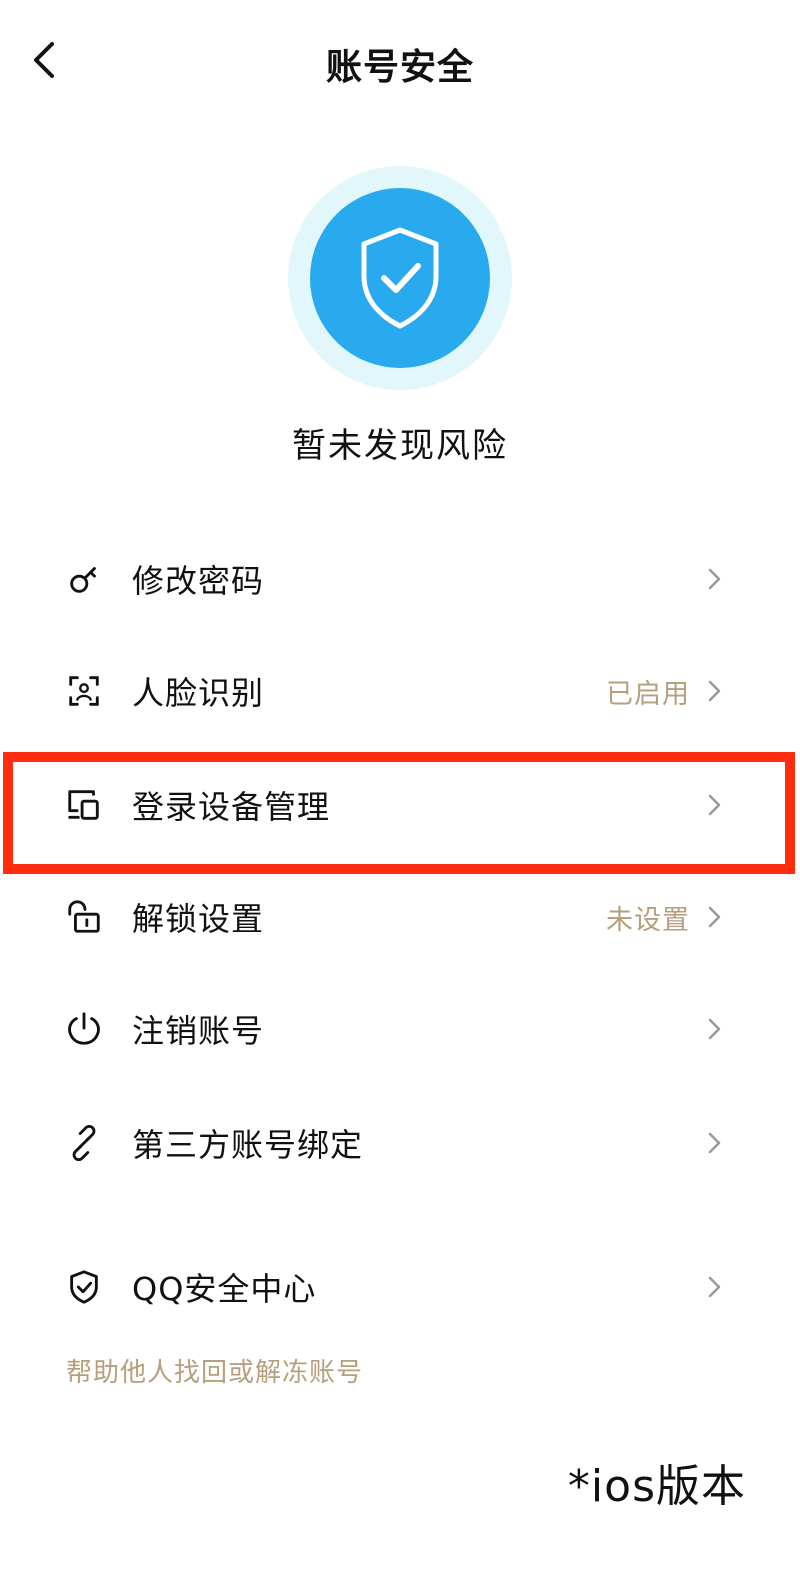  Describe the element at coordinates (400, 579) in the screenshot. I see `menu-item-change-password: 修改密码` at that location.